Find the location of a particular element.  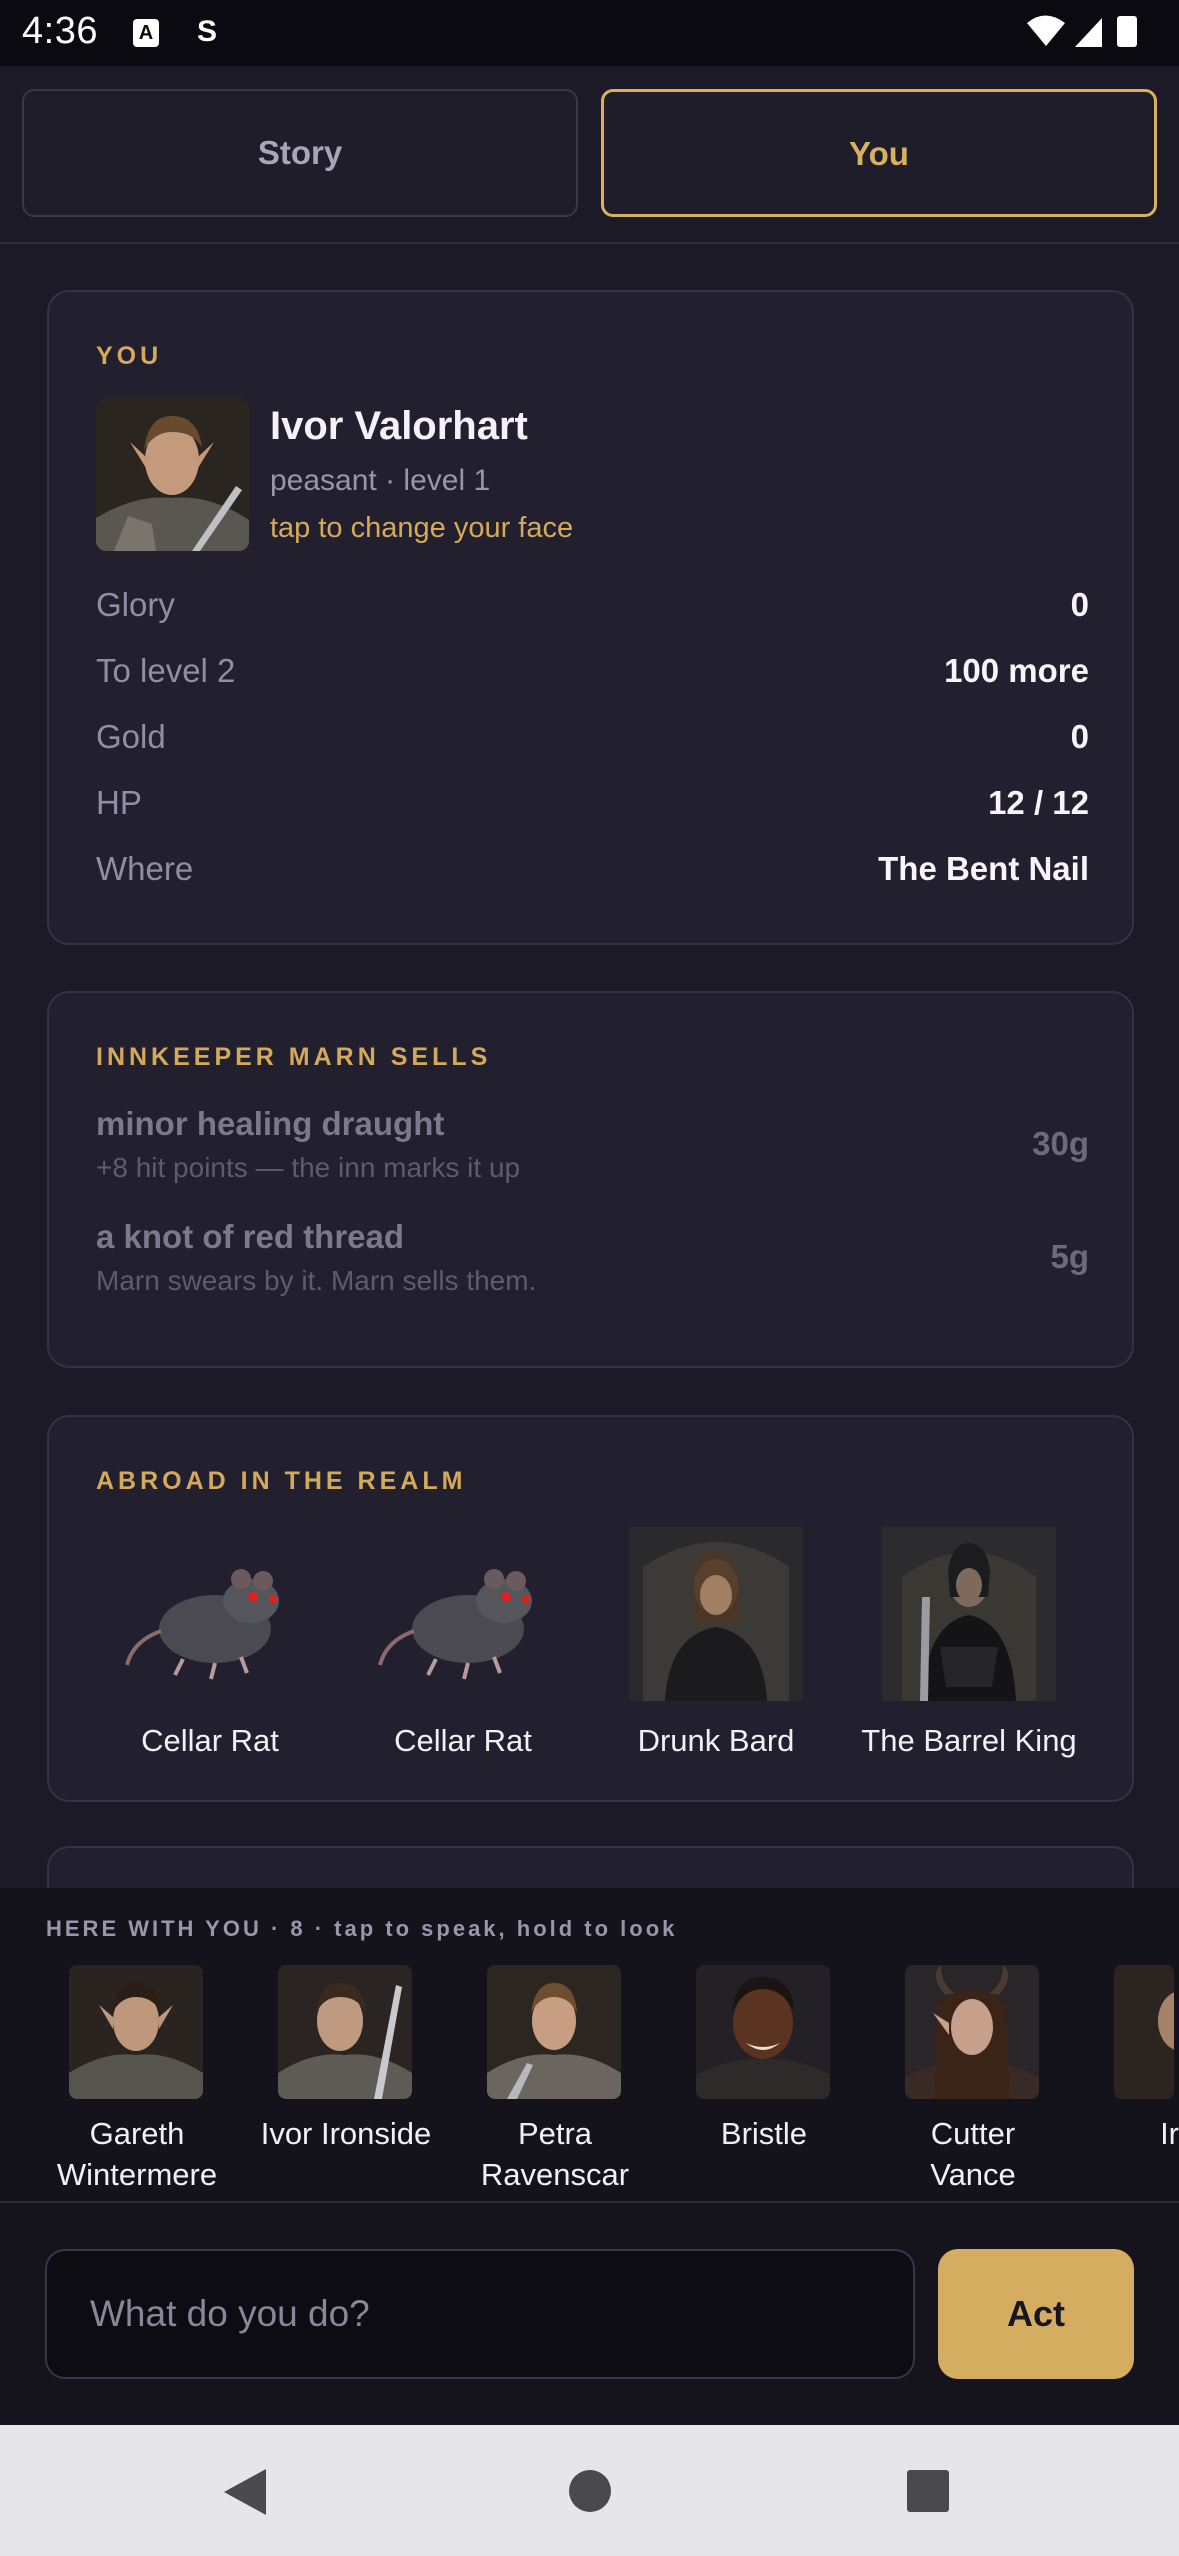

npc-card: Ir is located at coordinates (1128, 2080).